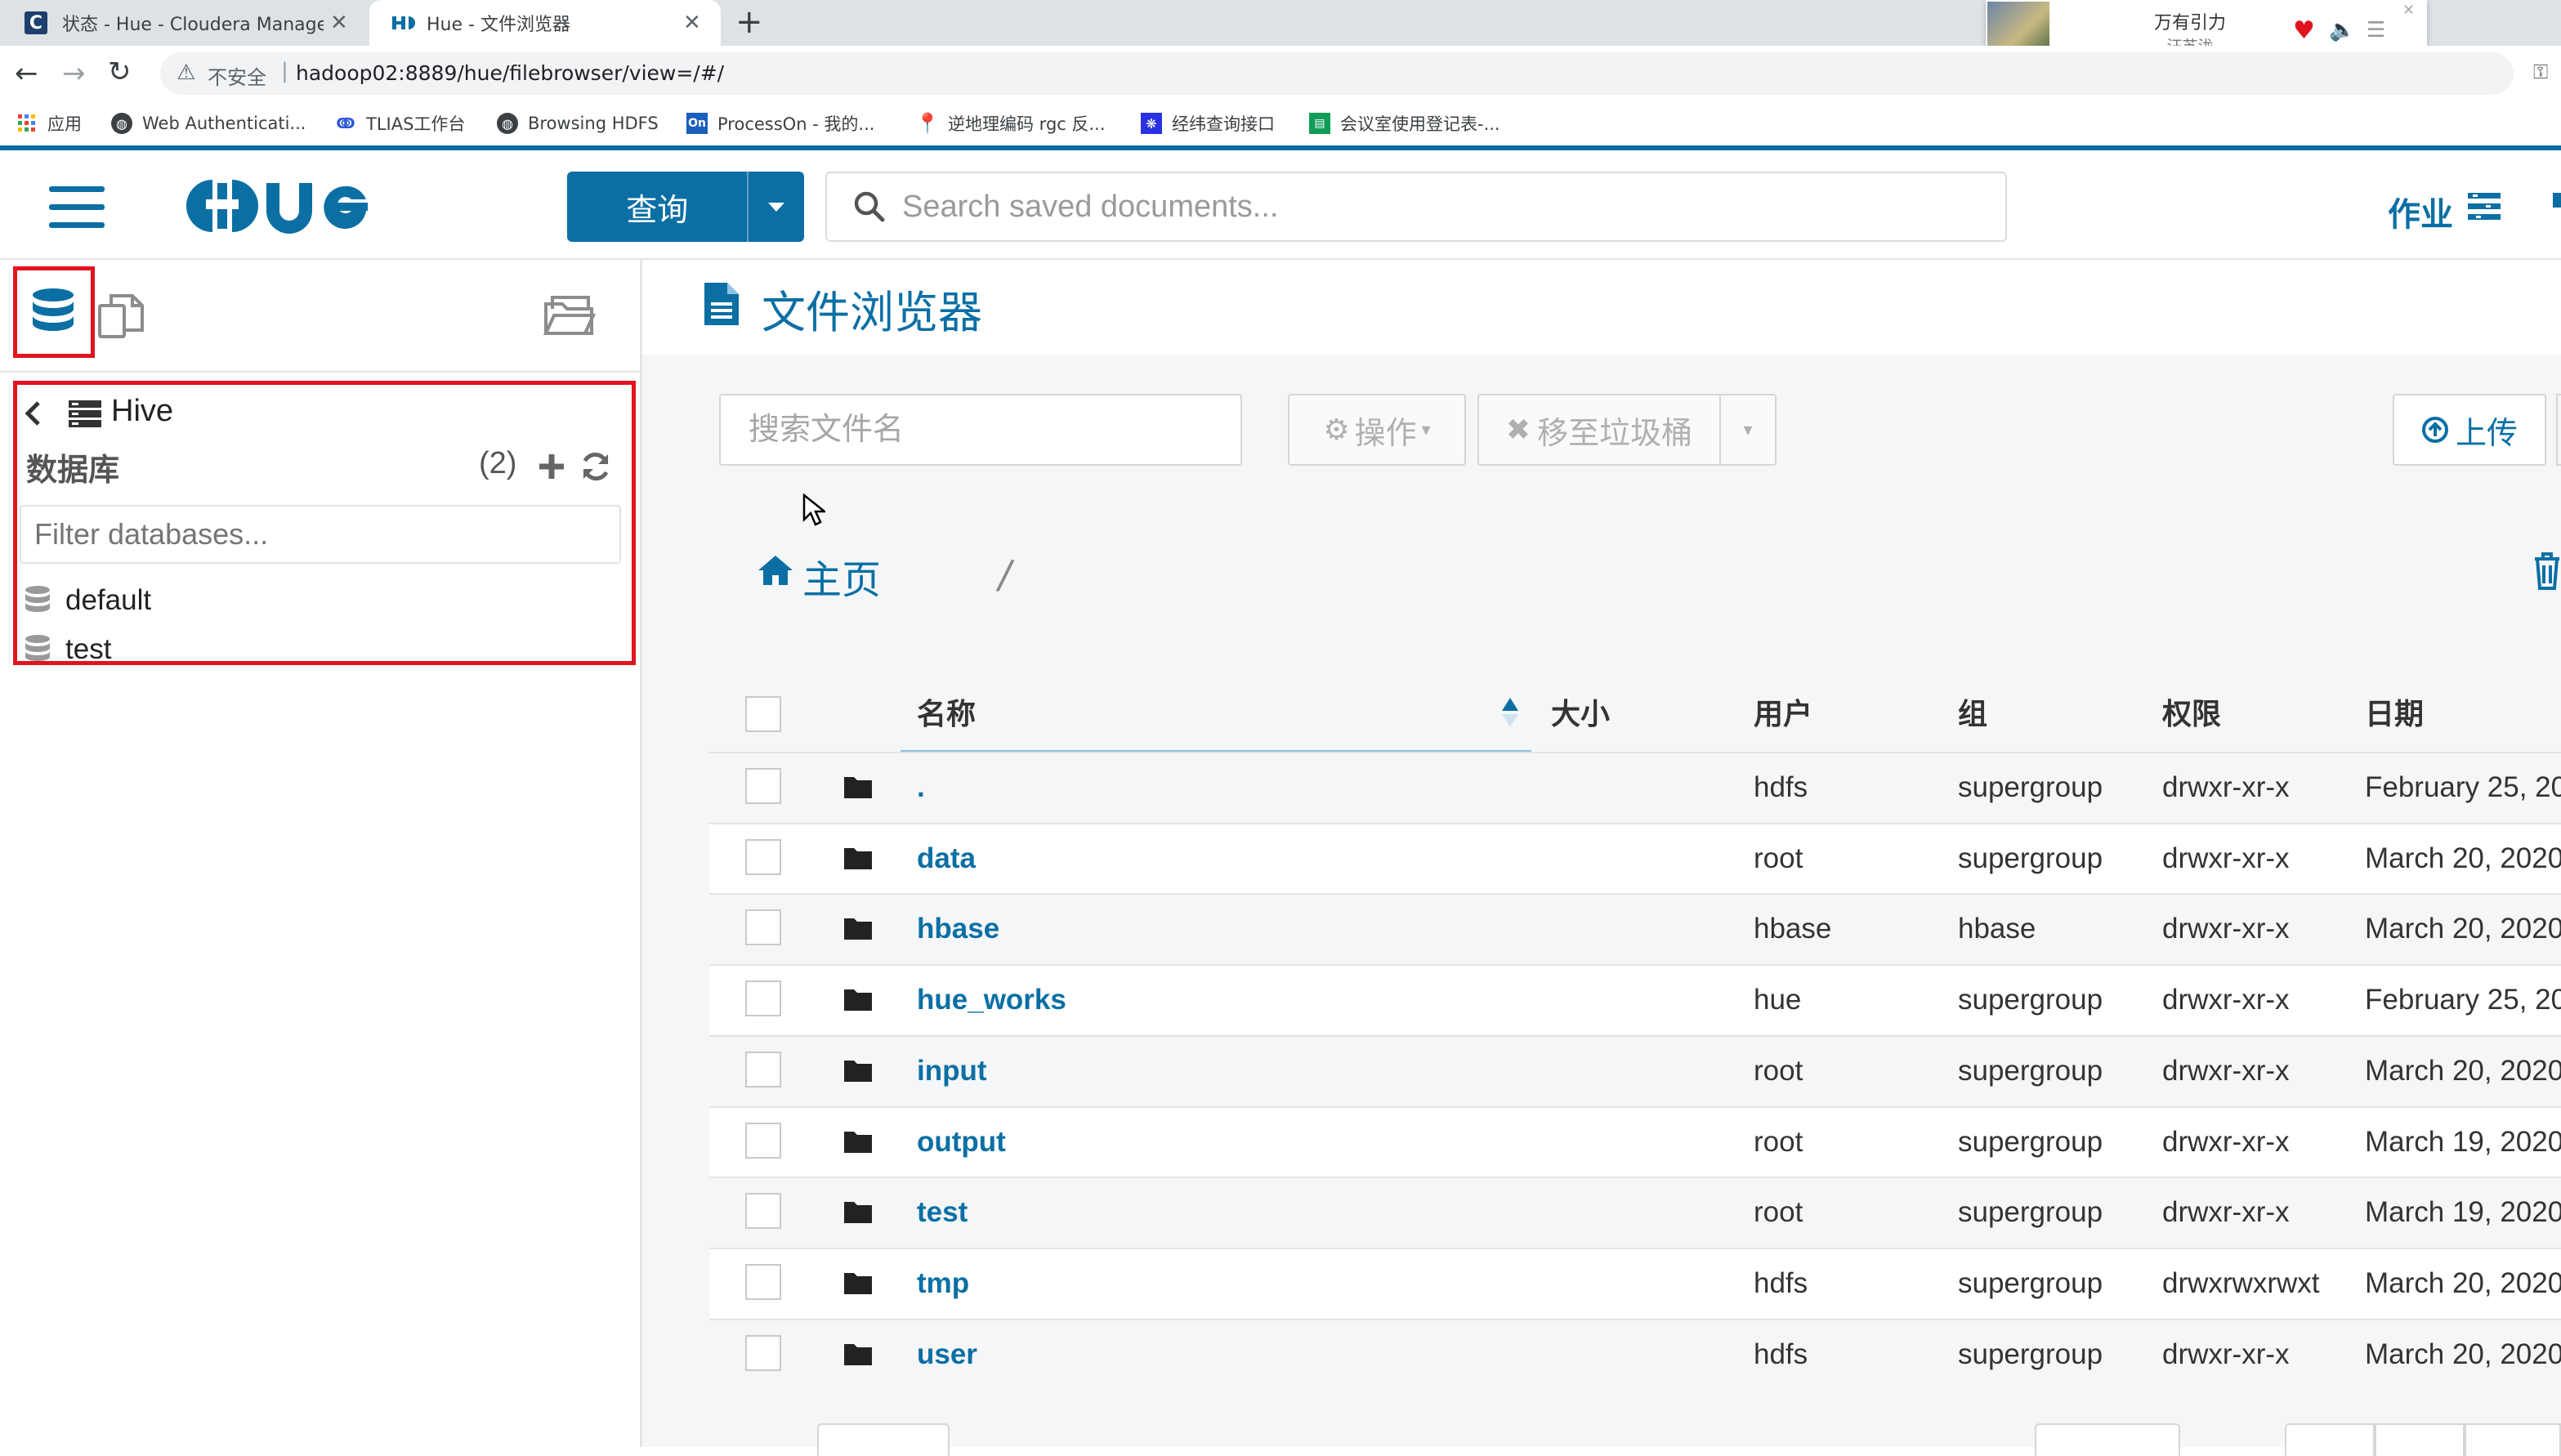 The width and height of the screenshot is (2561, 1456). Describe the element at coordinates (962, 1142) in the screenshot. I see `file-name-link: output` at that location.